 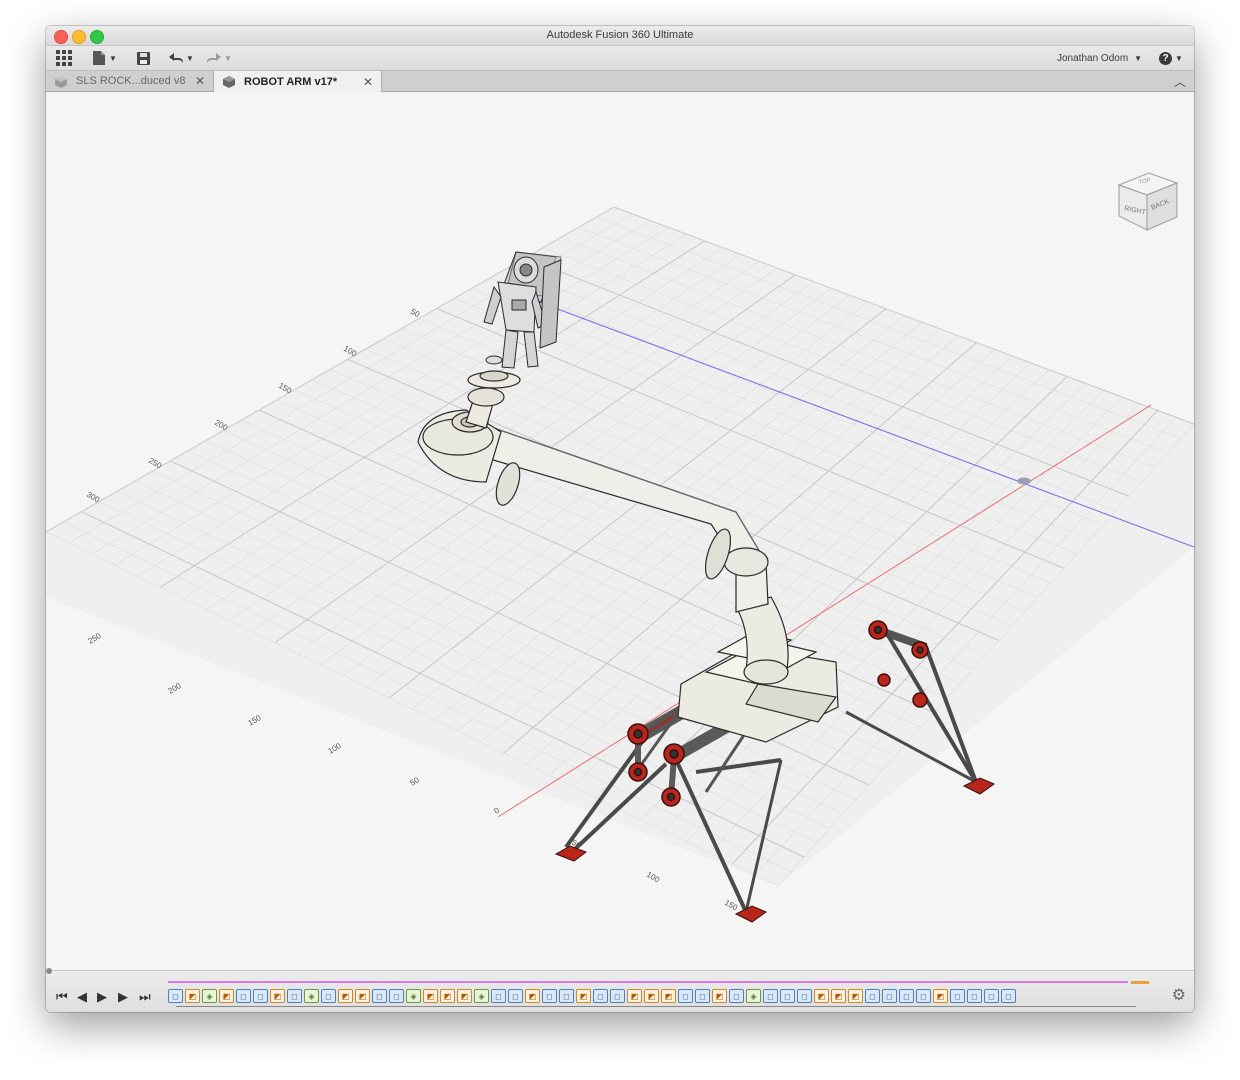 I want to click on document-tab-bar: SLS ROCK...duced v8 ✕ ROBOT ARM v17* ✕ ︿, so click(x=620, y=81).